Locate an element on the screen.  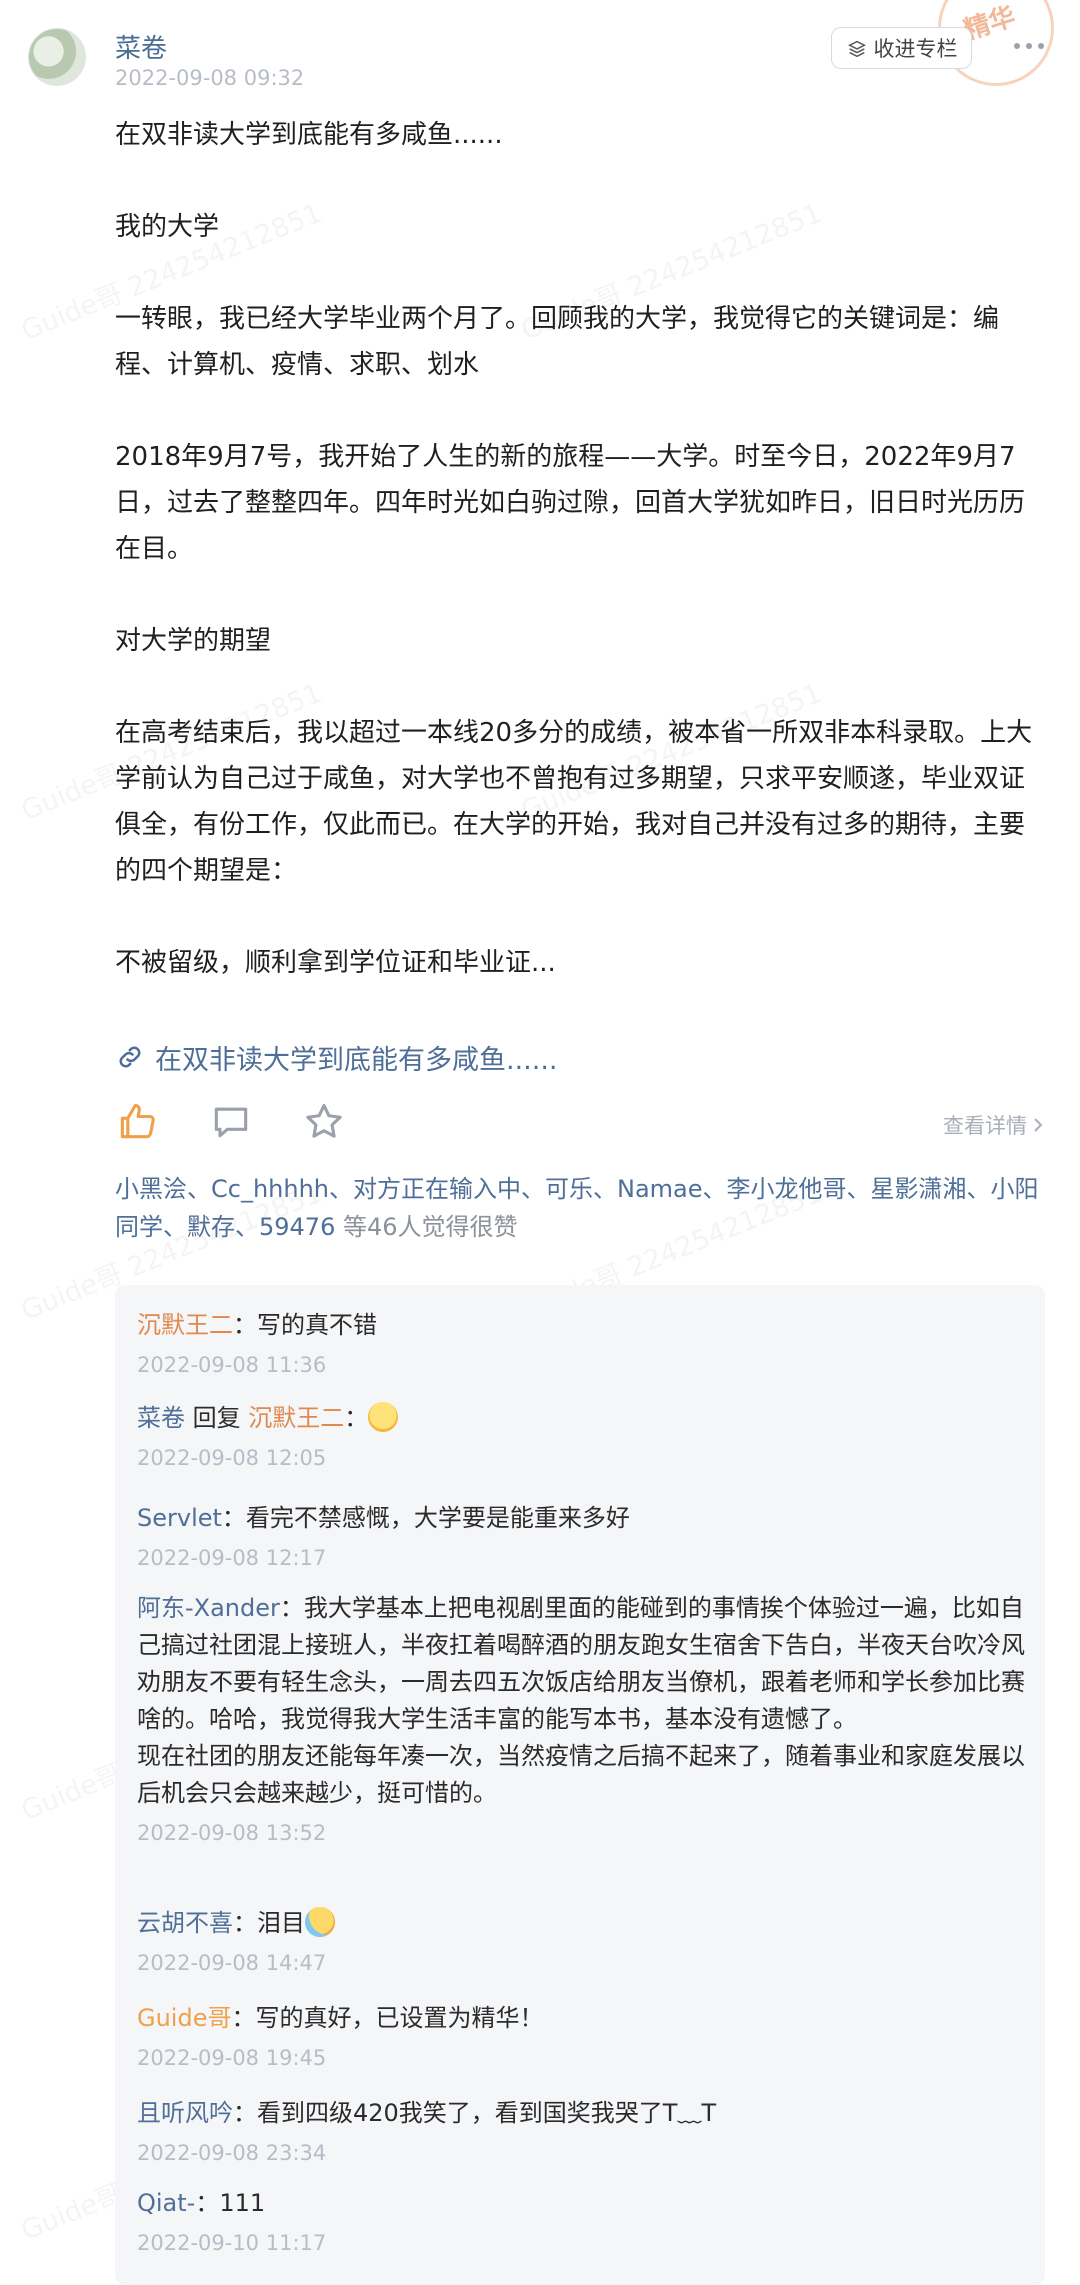
collect-to-column-button: 收进专栏 is located at coordinates (901, 48).